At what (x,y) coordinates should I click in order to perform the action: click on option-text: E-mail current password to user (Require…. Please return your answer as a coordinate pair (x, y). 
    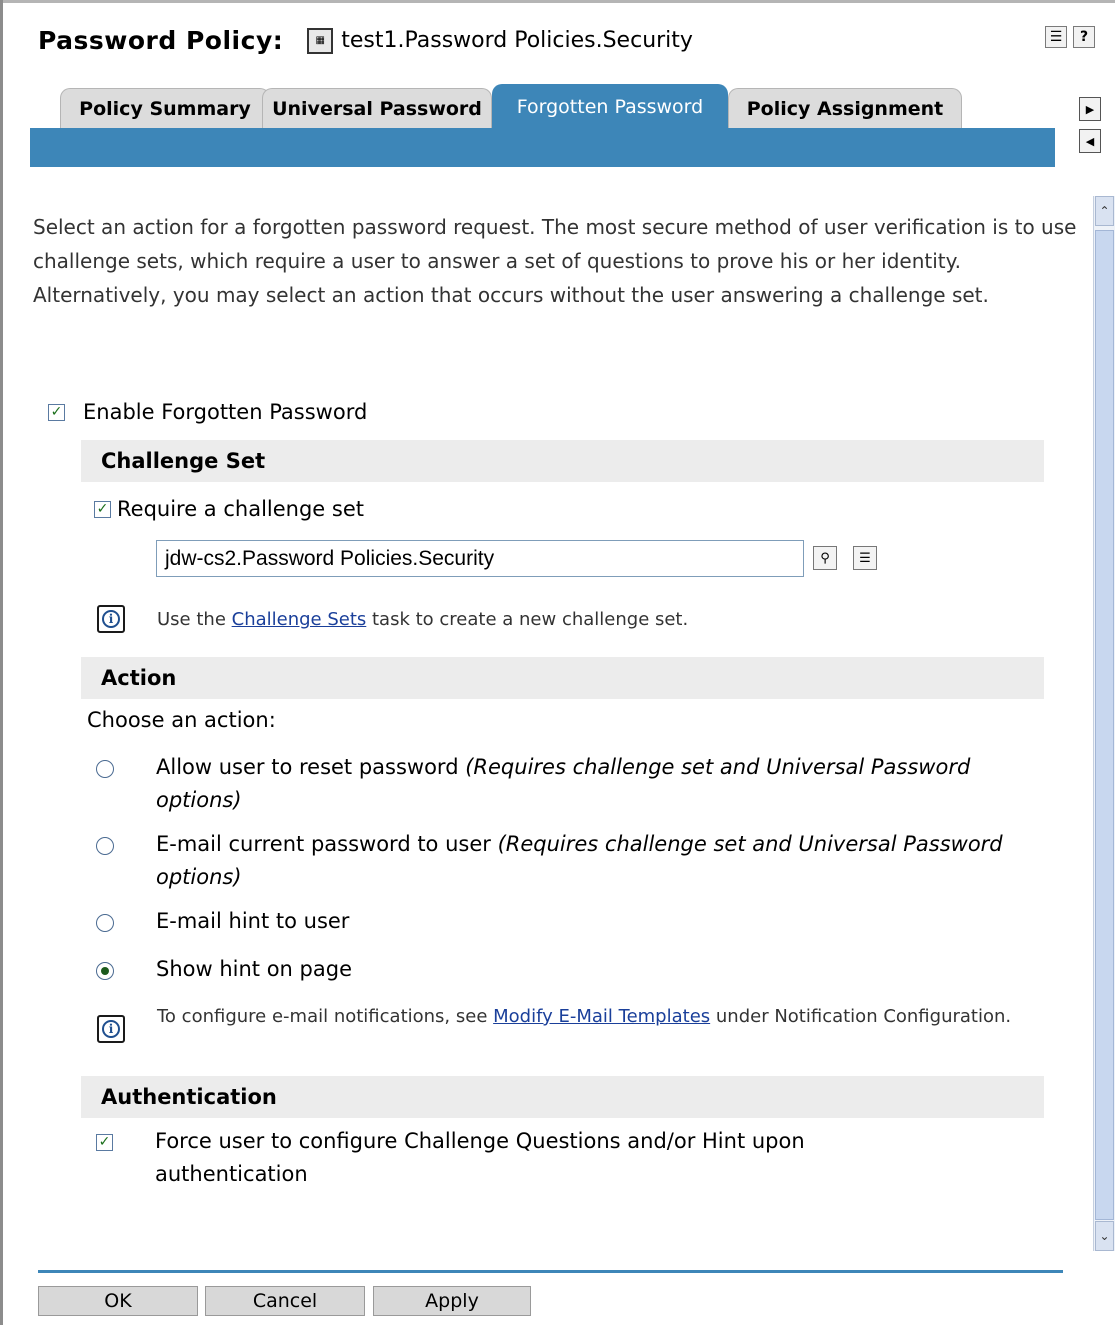
    Looking at the image, I should click on (596, 861).